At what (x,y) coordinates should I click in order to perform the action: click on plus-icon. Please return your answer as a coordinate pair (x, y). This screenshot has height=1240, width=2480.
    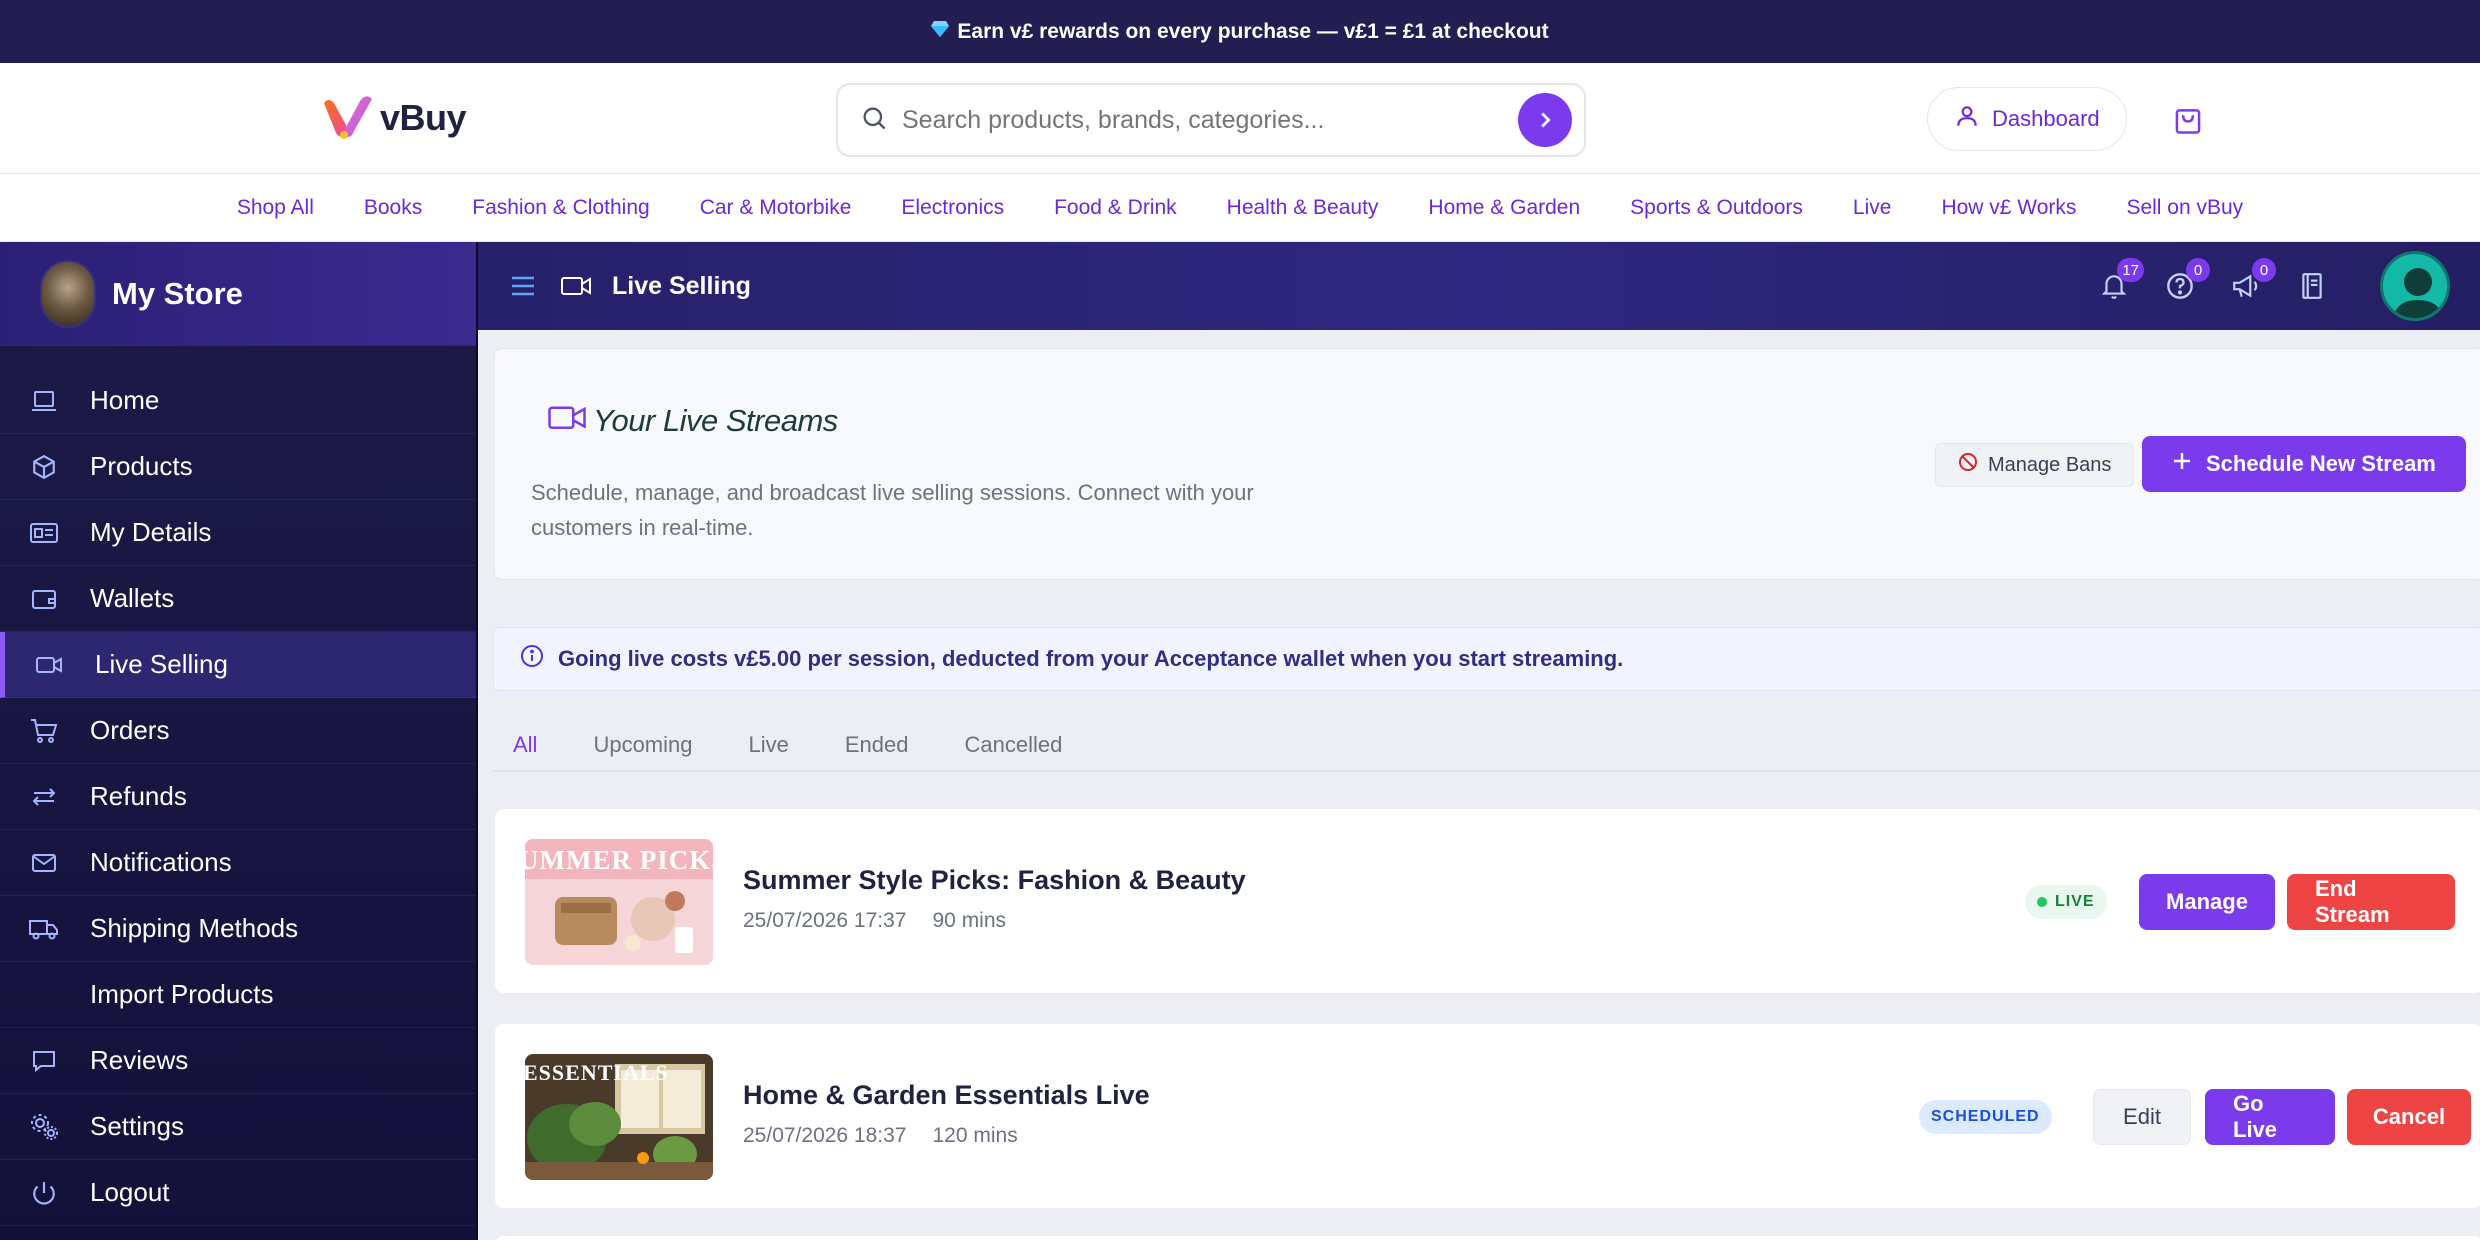
    Looking at the image, I should click on (2182, 464).